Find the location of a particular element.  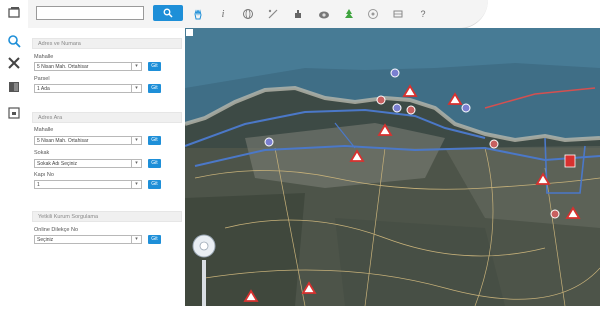

parsel-go-button: Git is located at coordinates (154, 88).